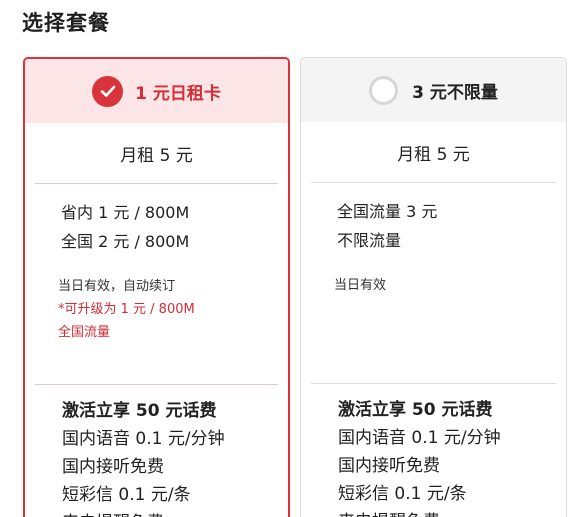  Describe the element at coordinates (369, 240) in the screenshot. I see `feature-item: 不限流量` at that location.